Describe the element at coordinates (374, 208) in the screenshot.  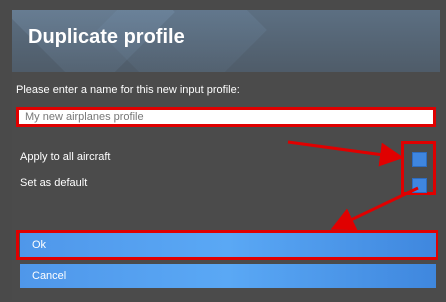
I see `arrow-to-ok-button` at that location.